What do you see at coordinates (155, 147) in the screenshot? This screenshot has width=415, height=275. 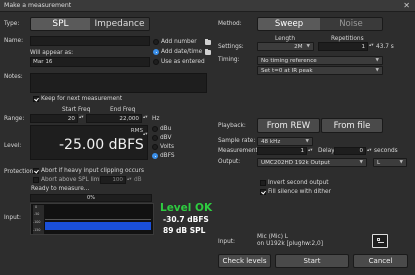 I see `unit-volts-radio` at bounding box center [155, 147].